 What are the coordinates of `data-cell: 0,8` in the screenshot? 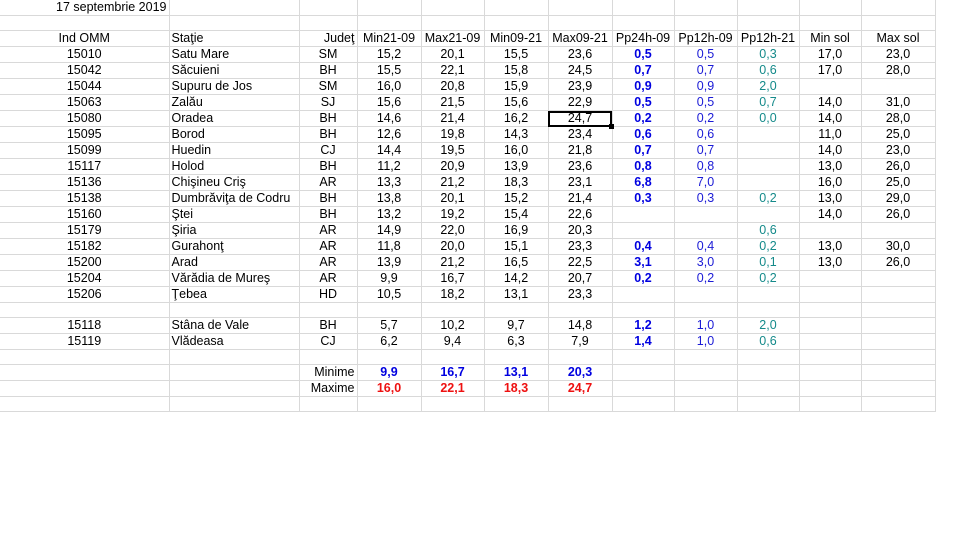 It's located at (643, 166).